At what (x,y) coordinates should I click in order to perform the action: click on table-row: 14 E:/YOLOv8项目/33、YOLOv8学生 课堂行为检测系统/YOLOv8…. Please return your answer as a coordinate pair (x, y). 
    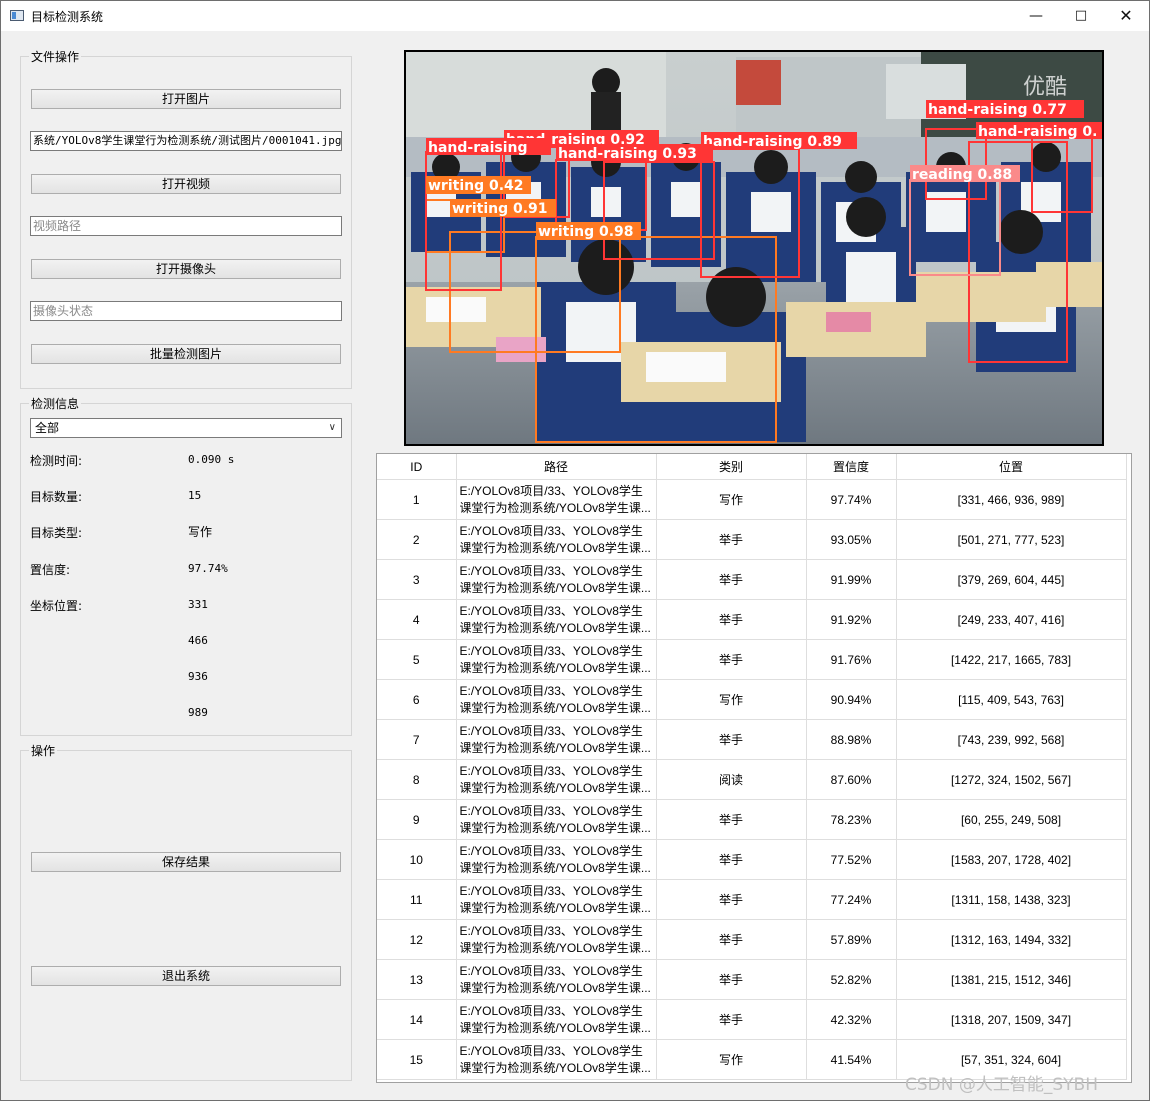
    Looking at the image, I should click on (752, 1019).